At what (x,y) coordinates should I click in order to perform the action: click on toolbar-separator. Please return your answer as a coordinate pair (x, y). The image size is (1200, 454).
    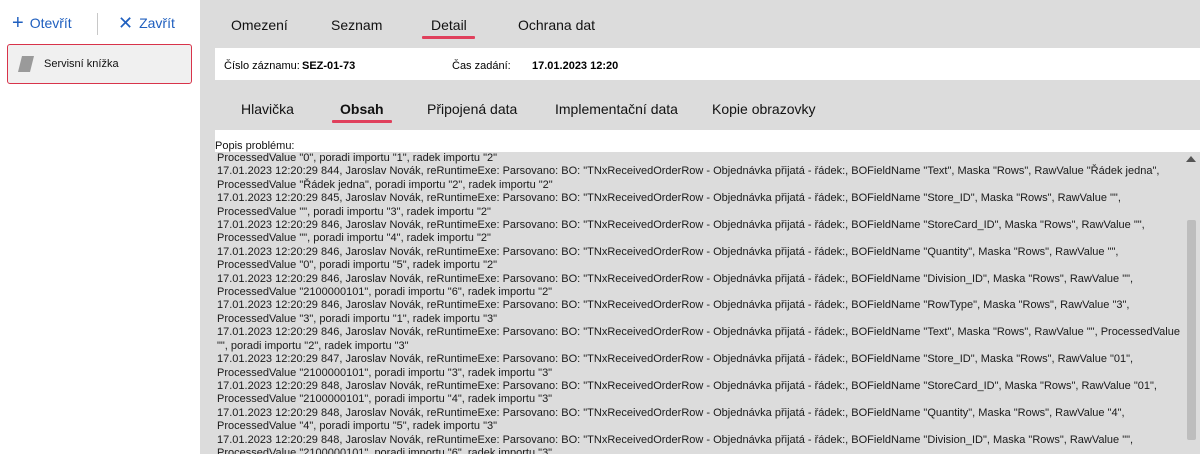
    Looking at the image, I should click on (97, 24).